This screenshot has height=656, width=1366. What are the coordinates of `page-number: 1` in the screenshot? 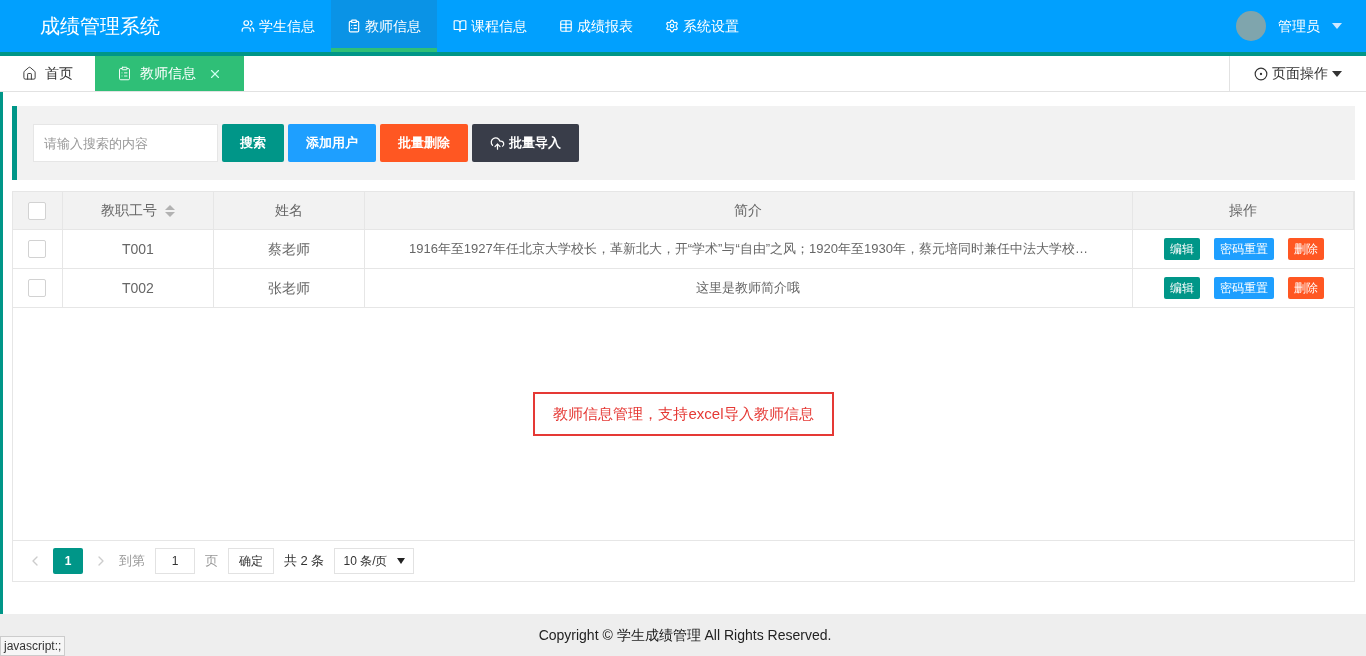 It's located at (68, 561).